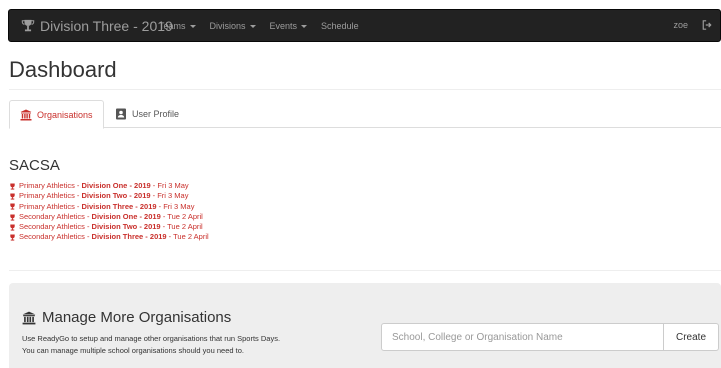  I want to click on section-divider, so click(365, 270).